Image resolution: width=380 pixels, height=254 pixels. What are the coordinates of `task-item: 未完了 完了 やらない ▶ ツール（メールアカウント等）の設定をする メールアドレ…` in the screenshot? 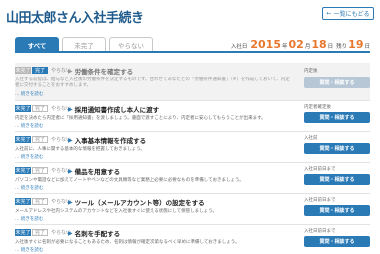 It's located at (192, 209).